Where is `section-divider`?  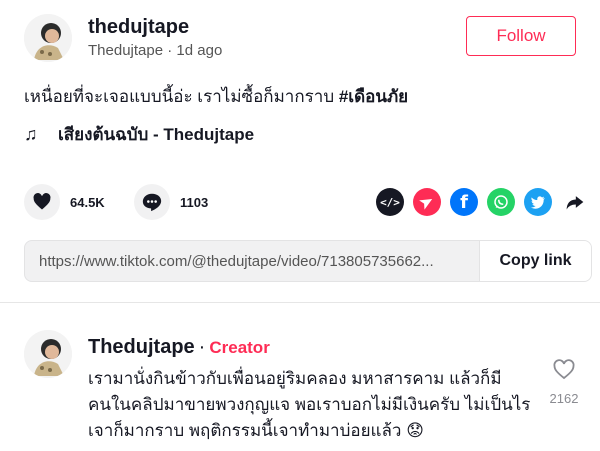
section-divider is located at coordinates (300, 302).